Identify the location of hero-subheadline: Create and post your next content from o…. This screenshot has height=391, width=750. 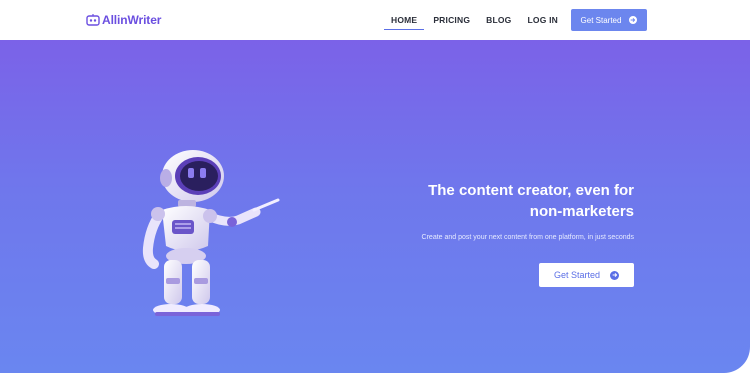
(527, 237).